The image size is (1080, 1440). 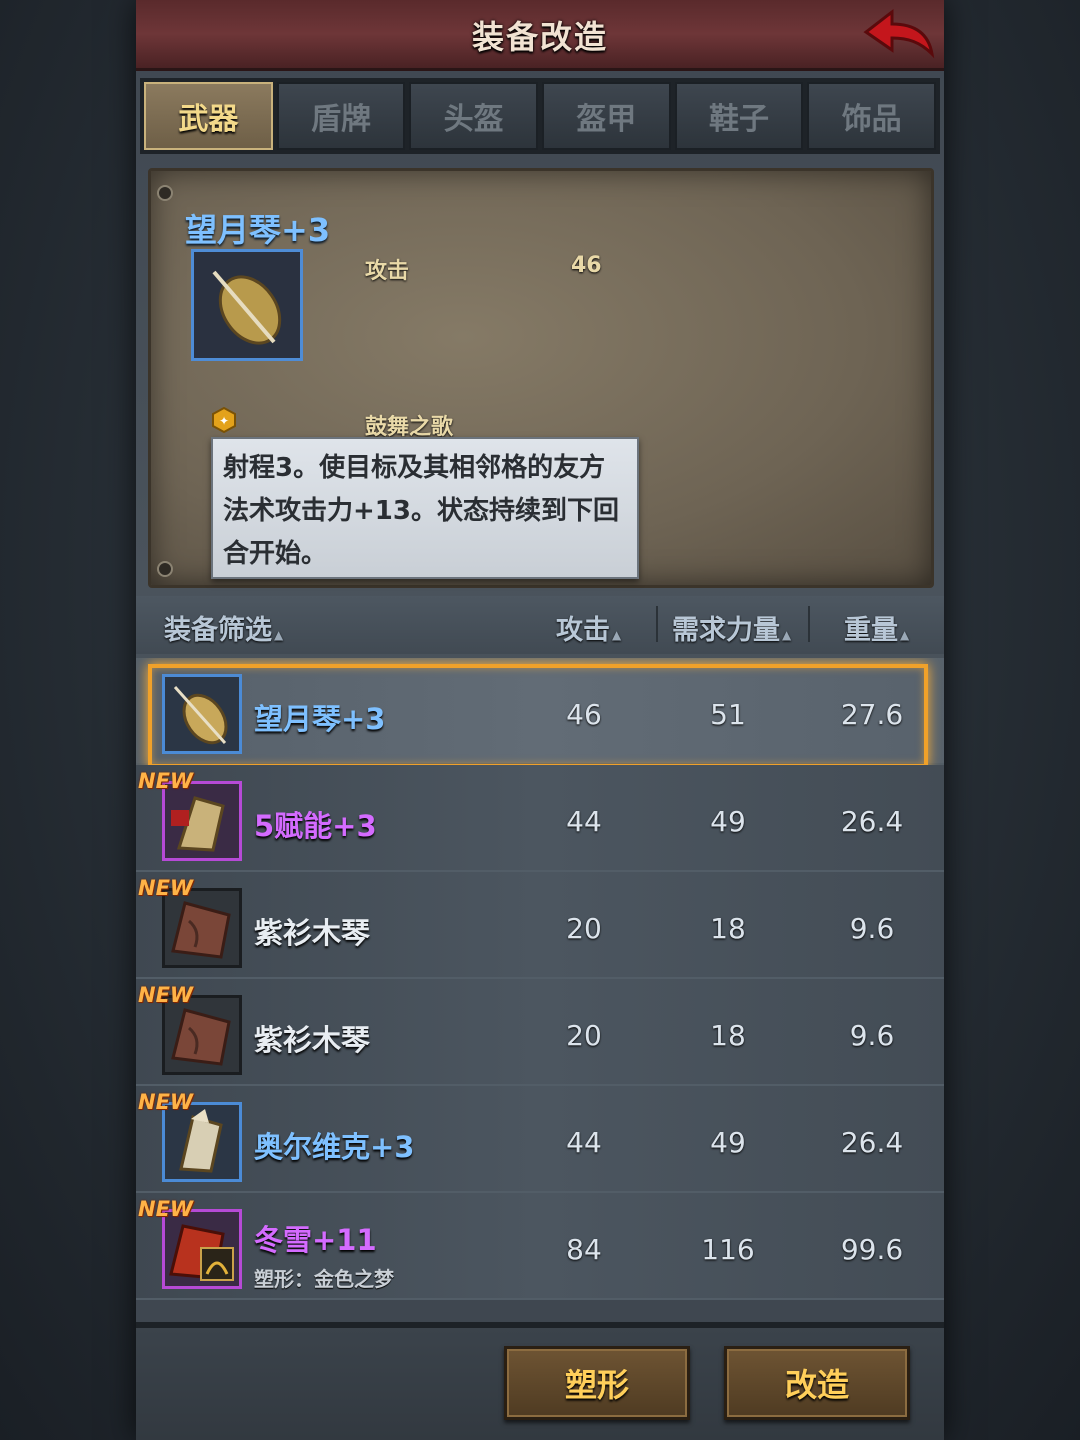 I want to click on equipment-row: NEW 冬雪+11 塑形：金色之梦 84 116 99.6, so click(x=540, y=1246).